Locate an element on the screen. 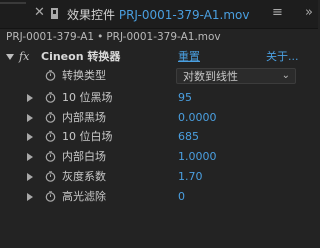 This screenshot has width=320, height=248. param-row-gamma: 灰度系数 1.70 is located at coordinates (159, 177).